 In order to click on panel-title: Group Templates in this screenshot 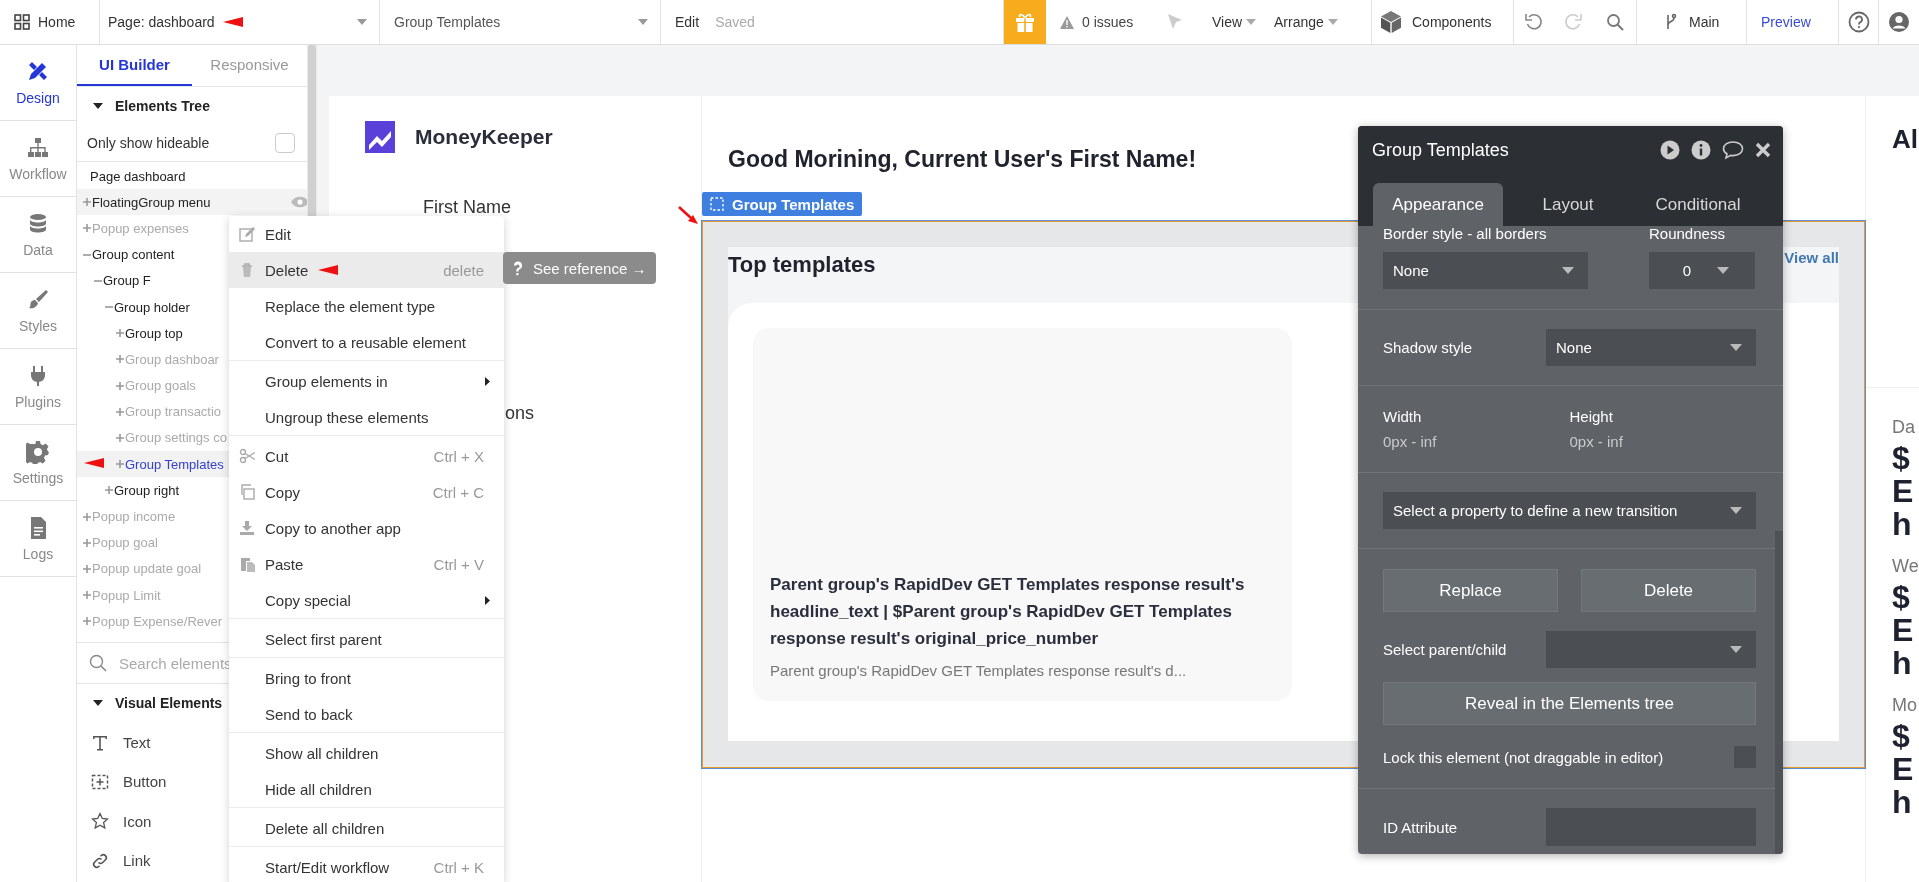, I will do `click(1441, 150)`.